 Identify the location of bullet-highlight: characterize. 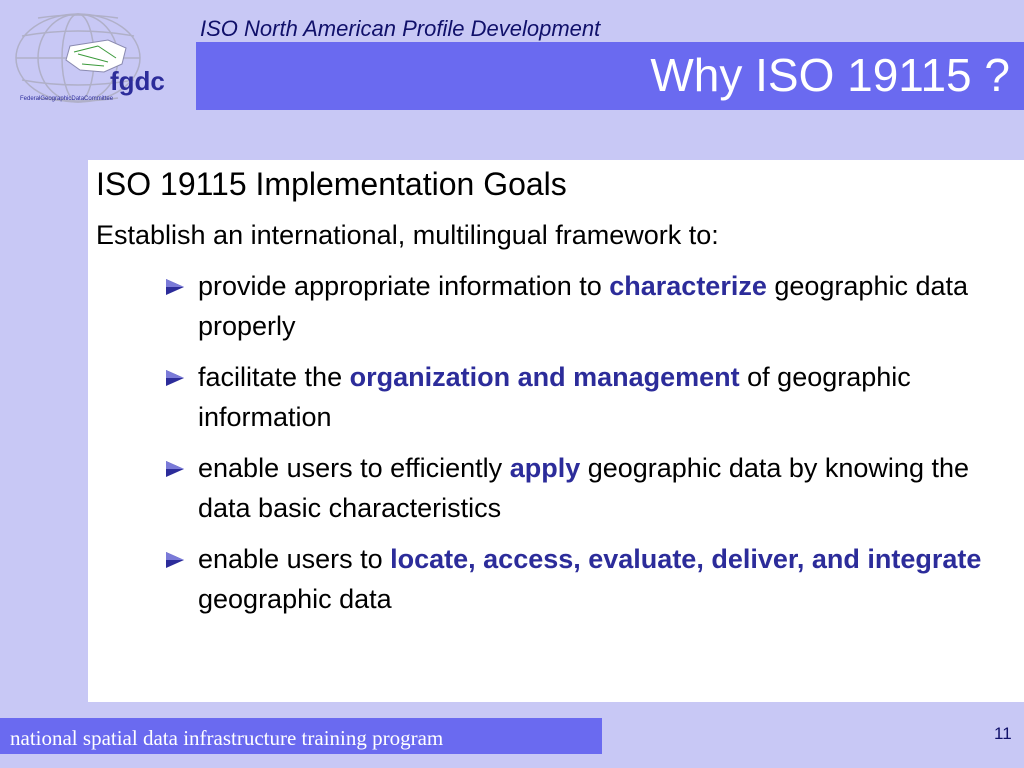
(688, 286).